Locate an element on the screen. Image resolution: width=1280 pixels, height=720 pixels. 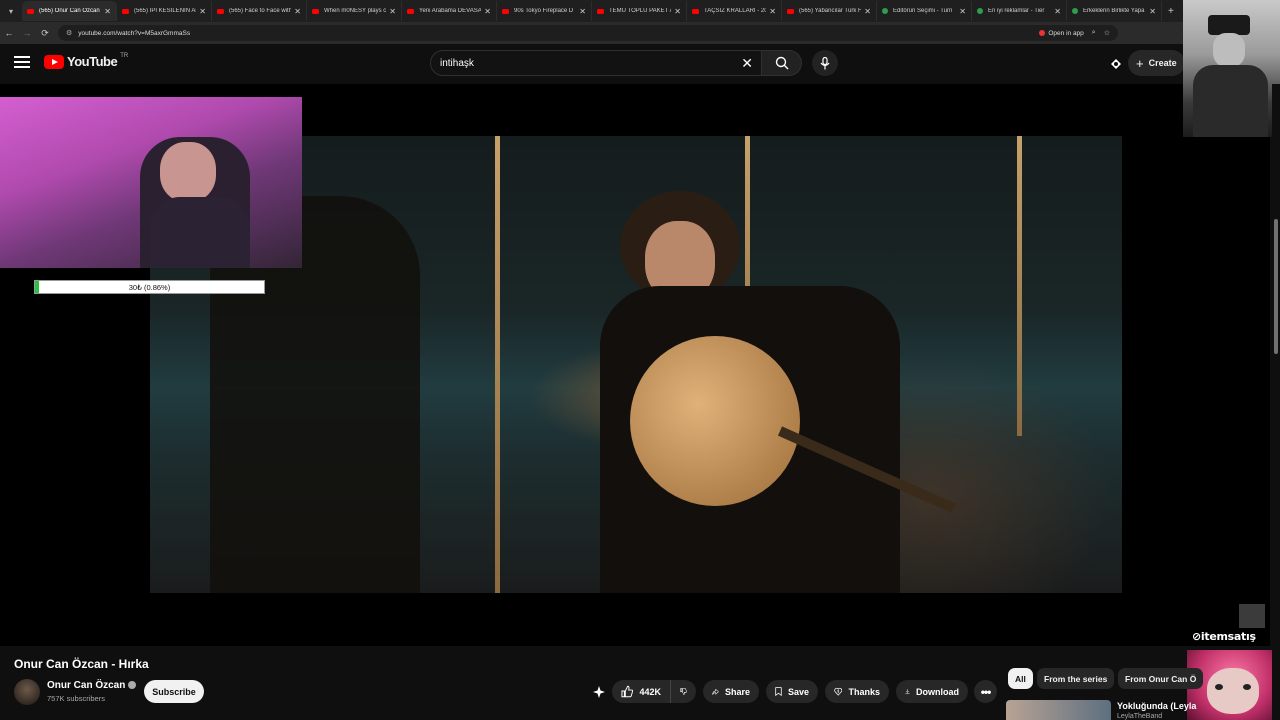
browser-tab: (565) İPİ KESİLENİN AF ✕ is located at coordinates (164, 11).